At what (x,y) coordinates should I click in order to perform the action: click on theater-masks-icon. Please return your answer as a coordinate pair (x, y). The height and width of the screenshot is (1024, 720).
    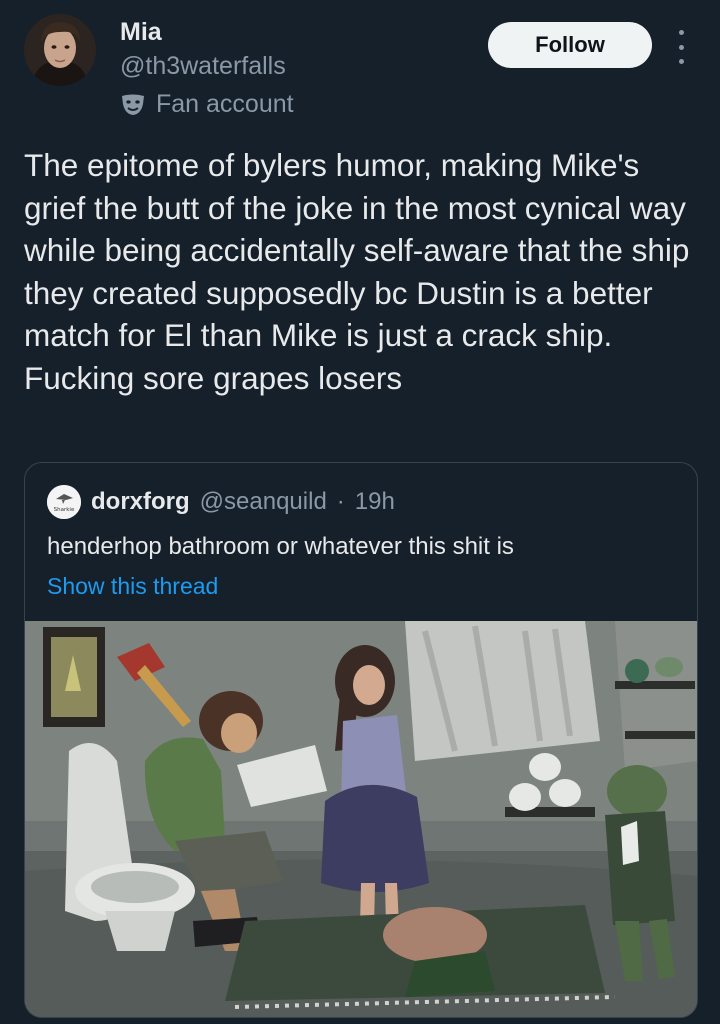
    Looking at the image, I should click on (133, 104).